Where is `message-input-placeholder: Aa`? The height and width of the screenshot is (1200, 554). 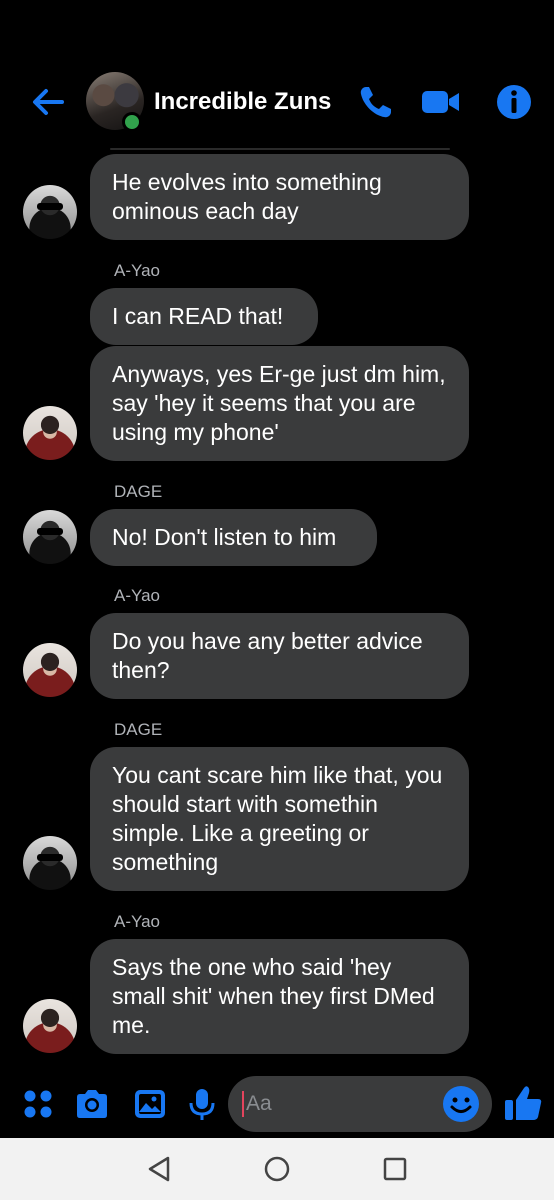 message-input-placeholder: Aa is located at coordinates (259, 1103).